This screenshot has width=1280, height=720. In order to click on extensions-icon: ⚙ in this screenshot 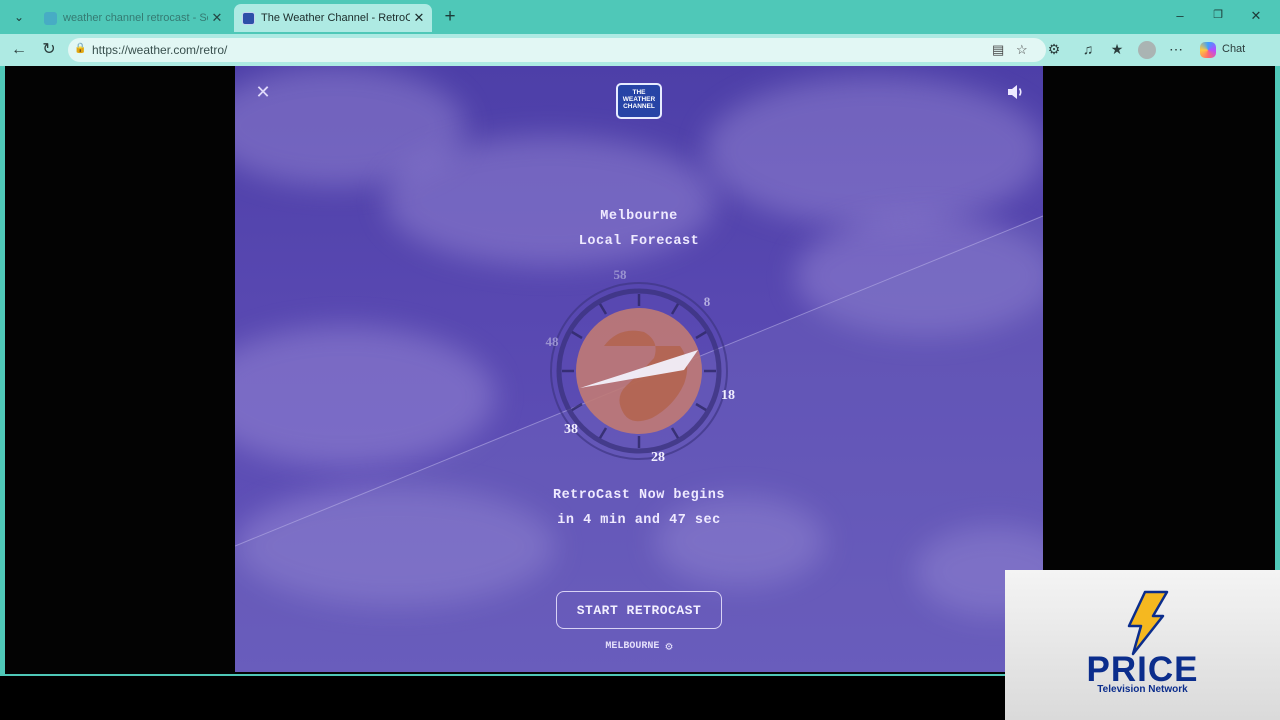, I will do `click(1054, 49)`.